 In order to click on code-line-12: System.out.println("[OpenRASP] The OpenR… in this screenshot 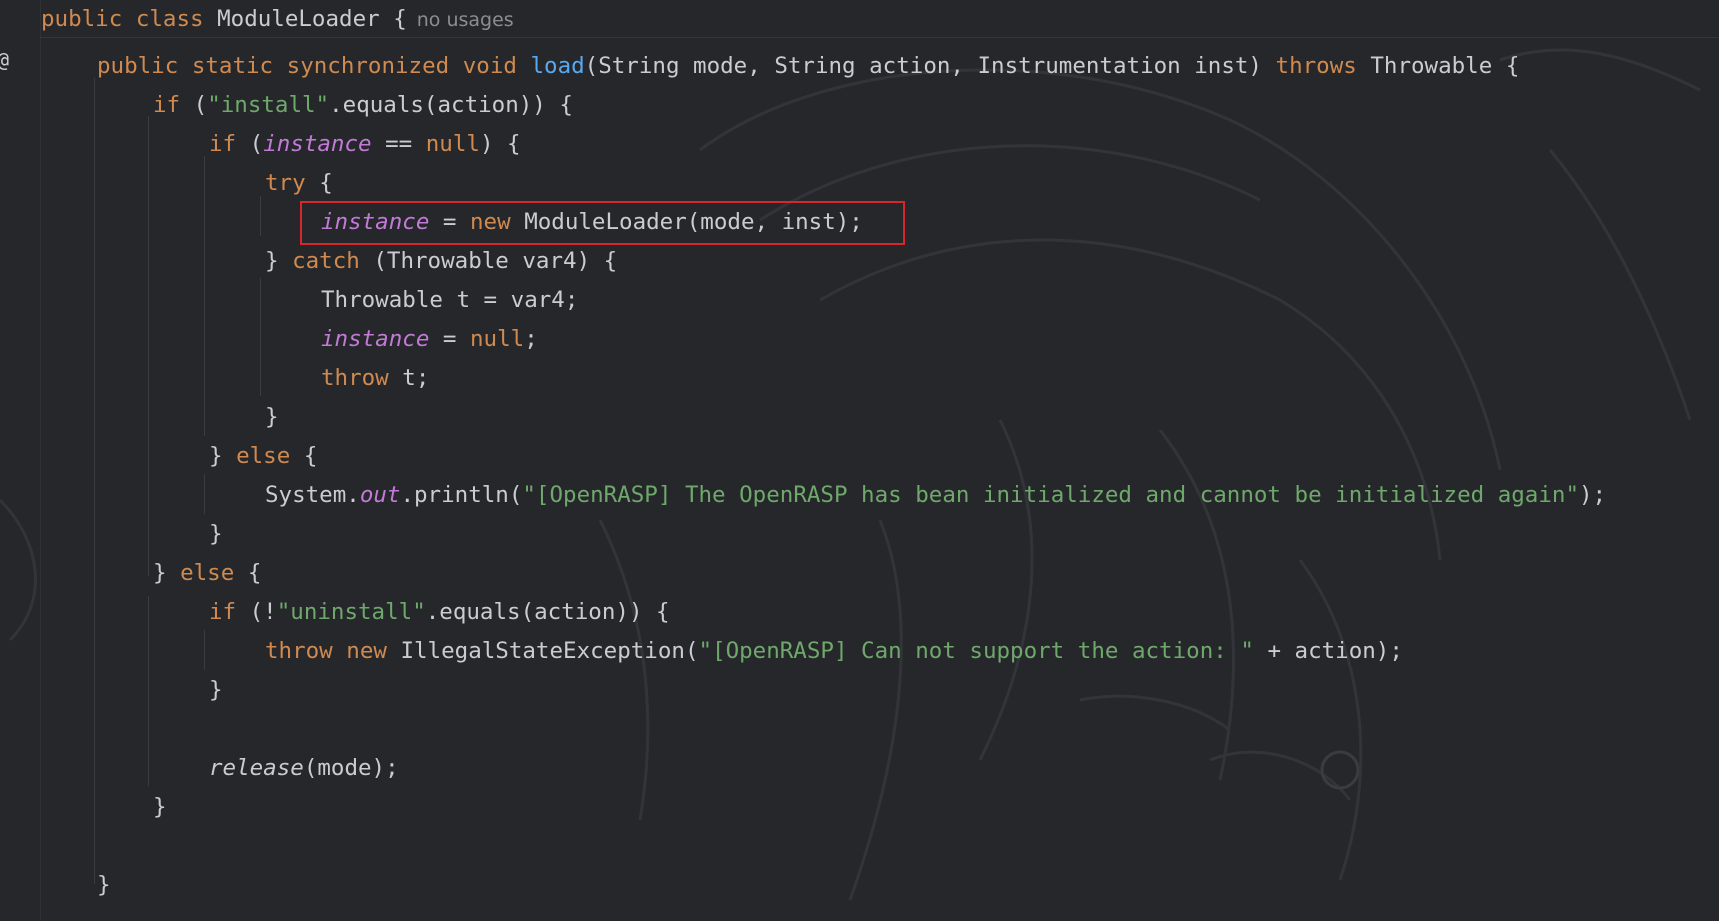, I will do `click(935, 495)`.